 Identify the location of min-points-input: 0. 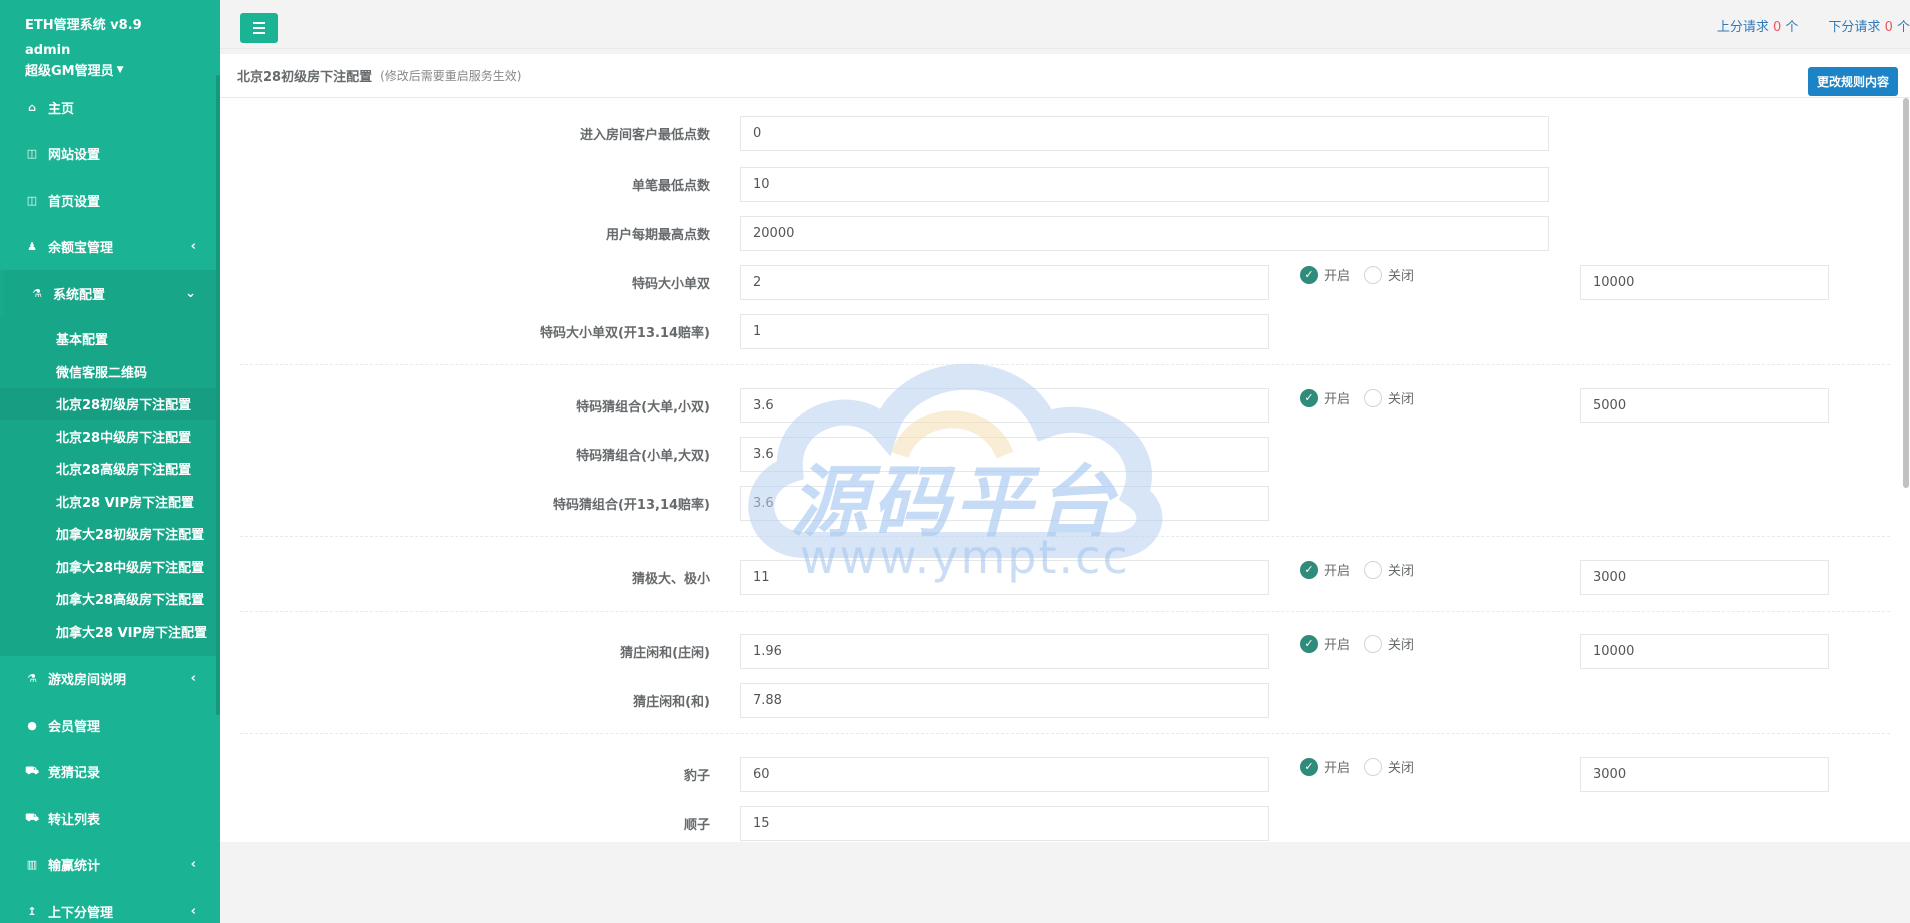
(1144, 133).